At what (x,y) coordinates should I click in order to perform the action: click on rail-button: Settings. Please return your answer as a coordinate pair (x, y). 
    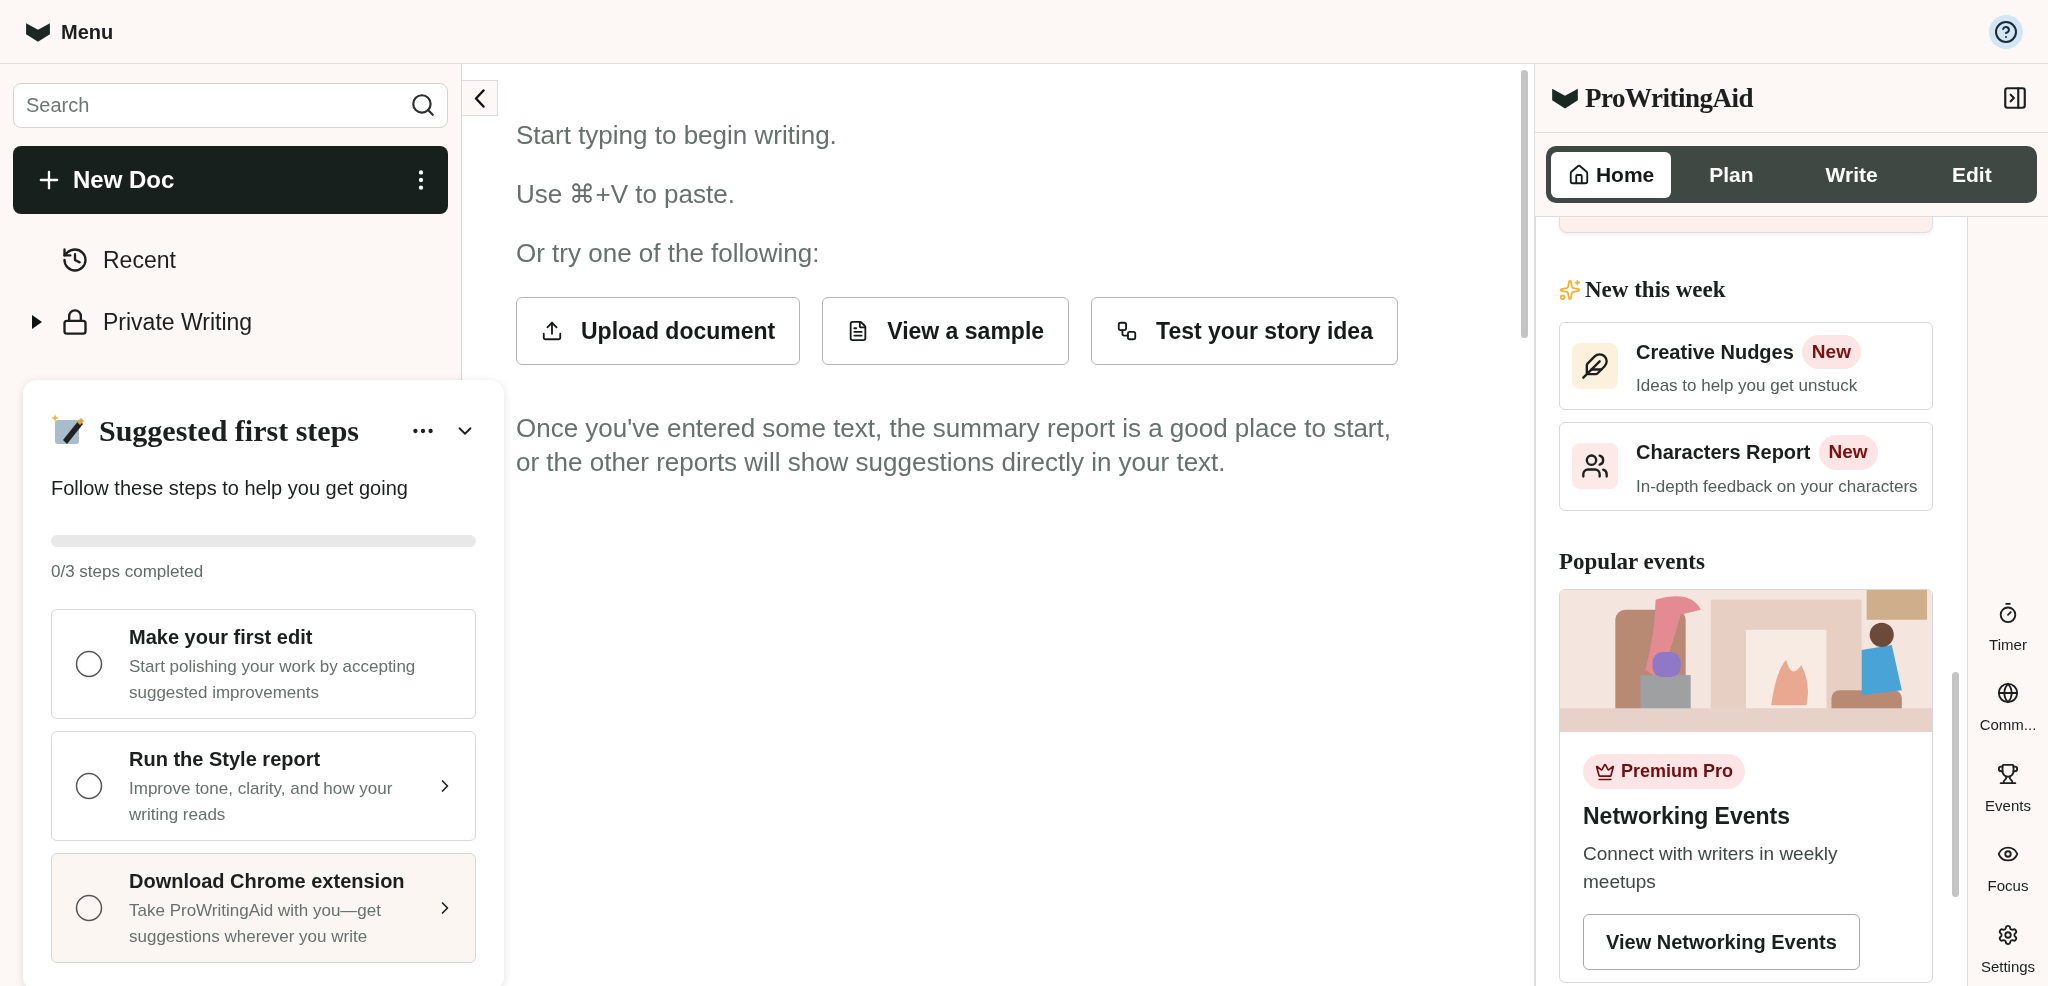
    Looking at the image, I should click on (2008, 950).